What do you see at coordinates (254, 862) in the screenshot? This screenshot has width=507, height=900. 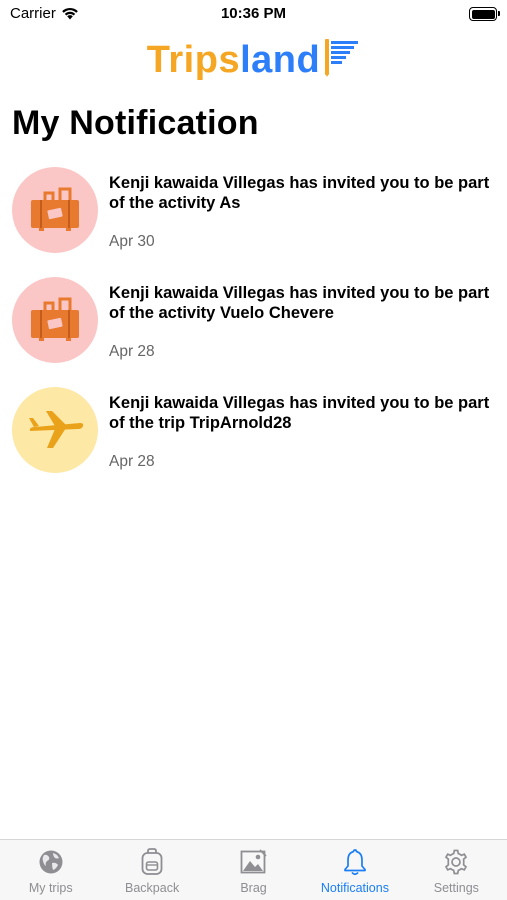 I see `photo-icon` at bounding box center [254, 862].